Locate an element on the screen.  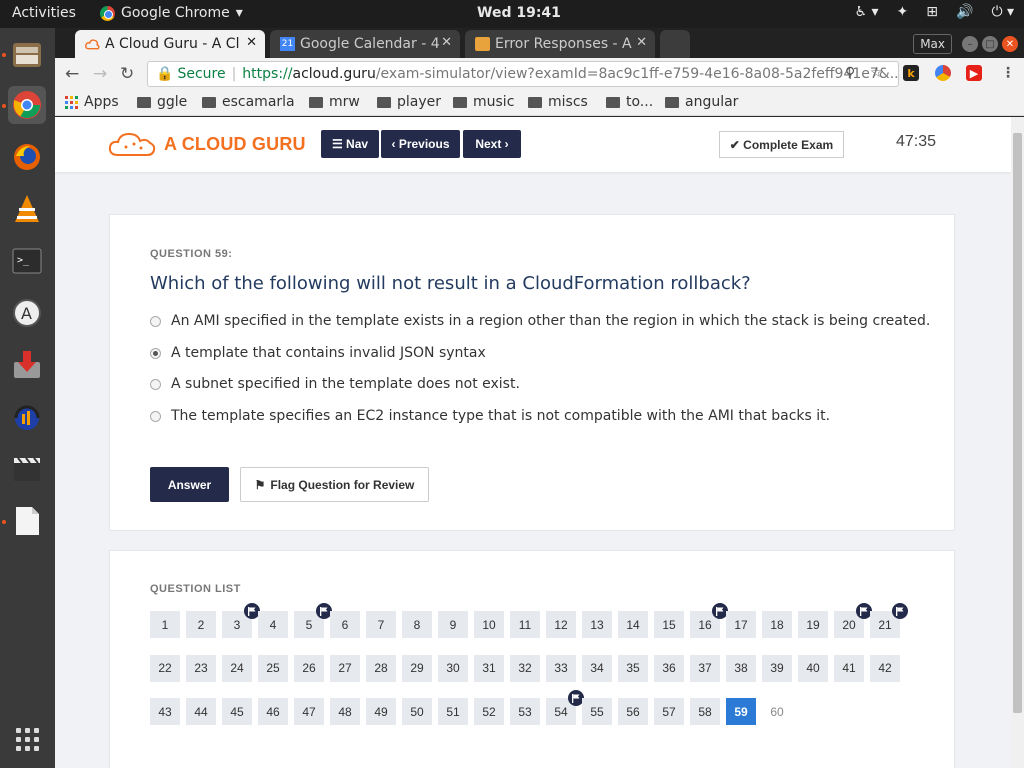
answer-button: Answer is located at coordinates (189, 484).